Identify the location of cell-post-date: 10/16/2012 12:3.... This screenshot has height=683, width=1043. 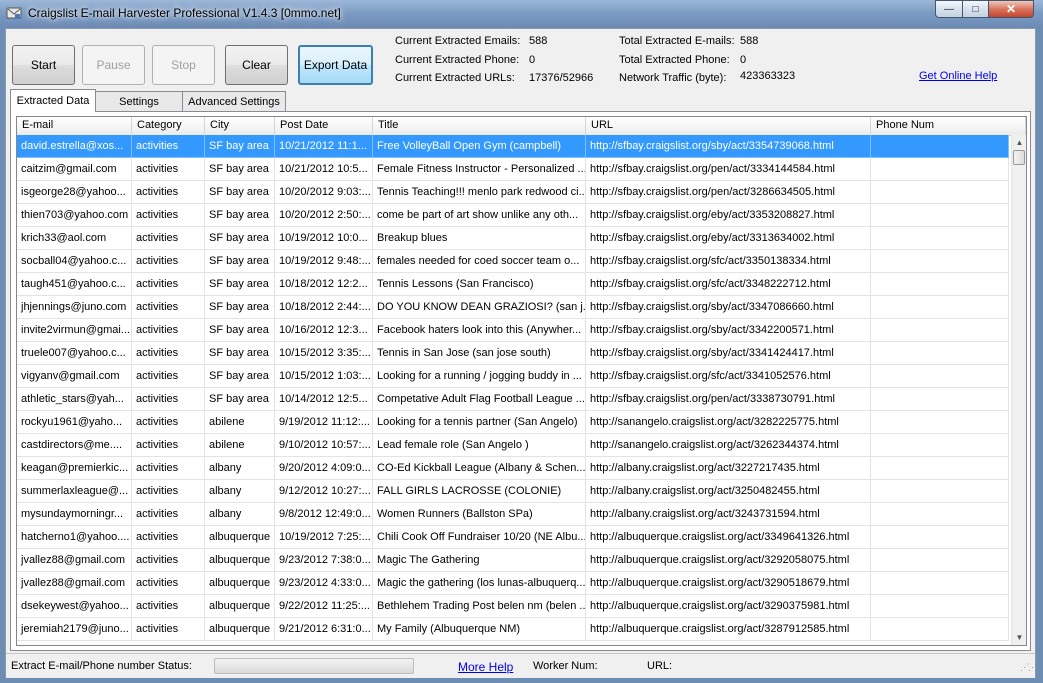
(324, 330).